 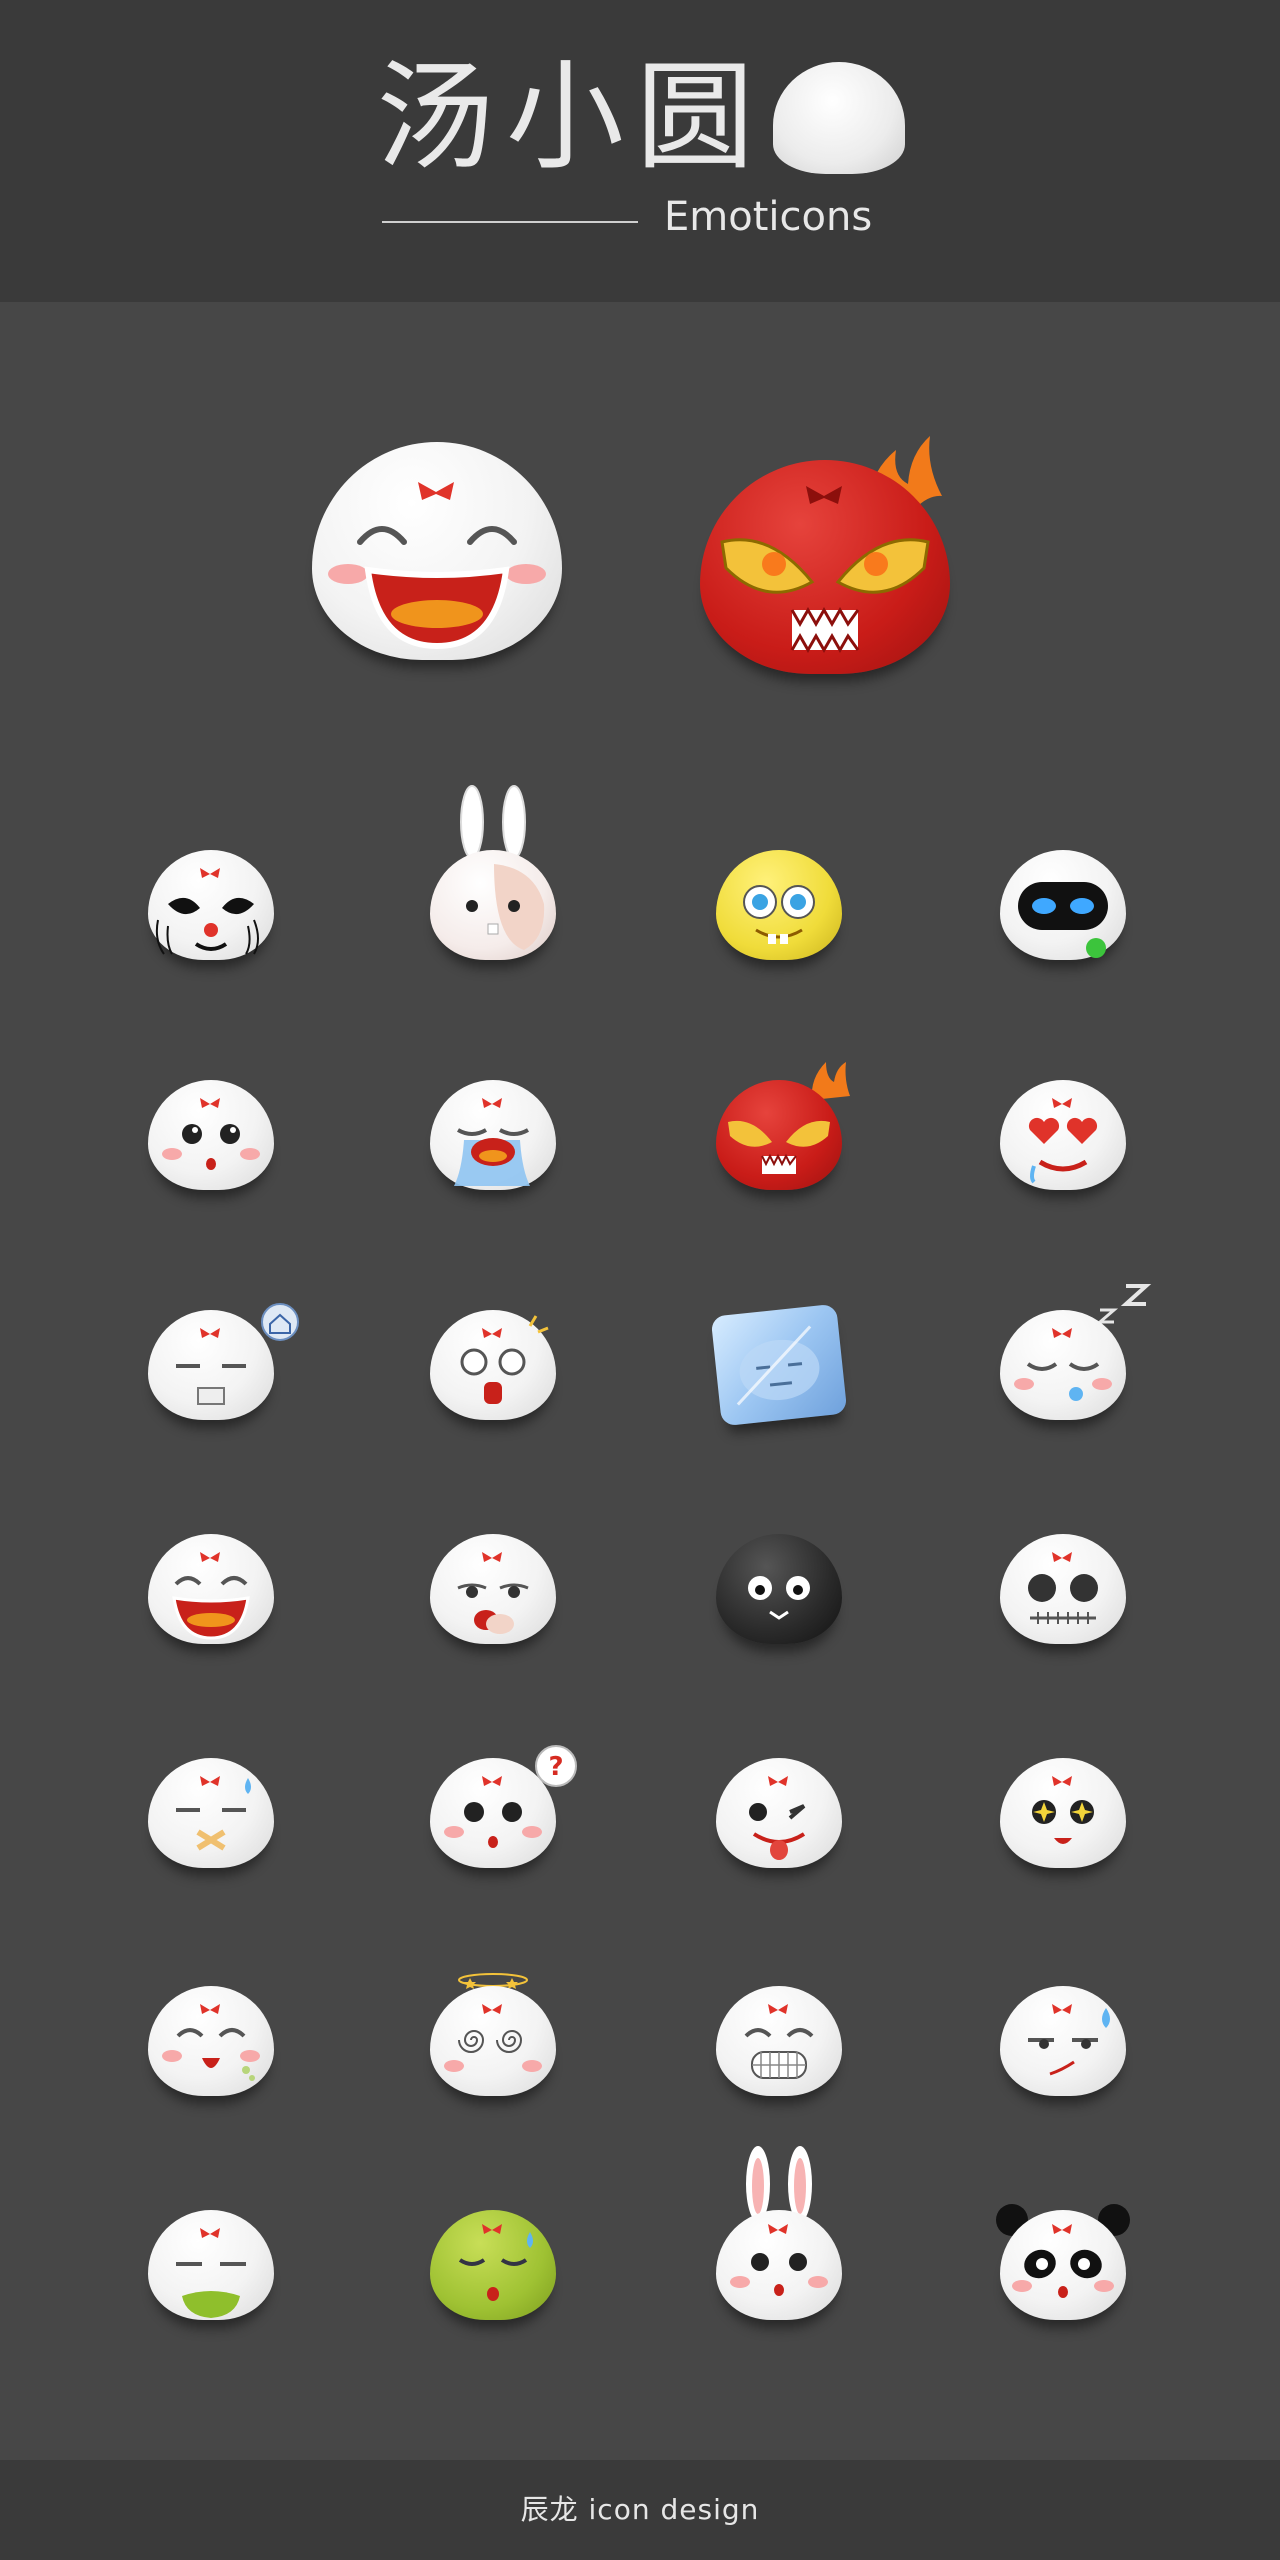 What do you see at coordinates (571, 117) in the screenshot?
I see `brand-title: 汤小圆` at bounding box center [571, 117].